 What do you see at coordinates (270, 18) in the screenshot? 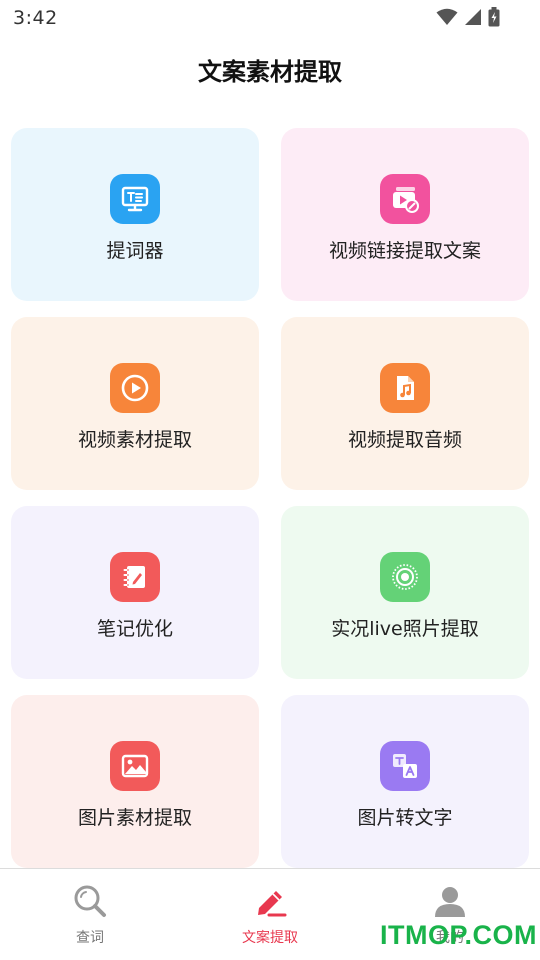
I see `status-bar: 3:42` at bounding box center [270, 18].